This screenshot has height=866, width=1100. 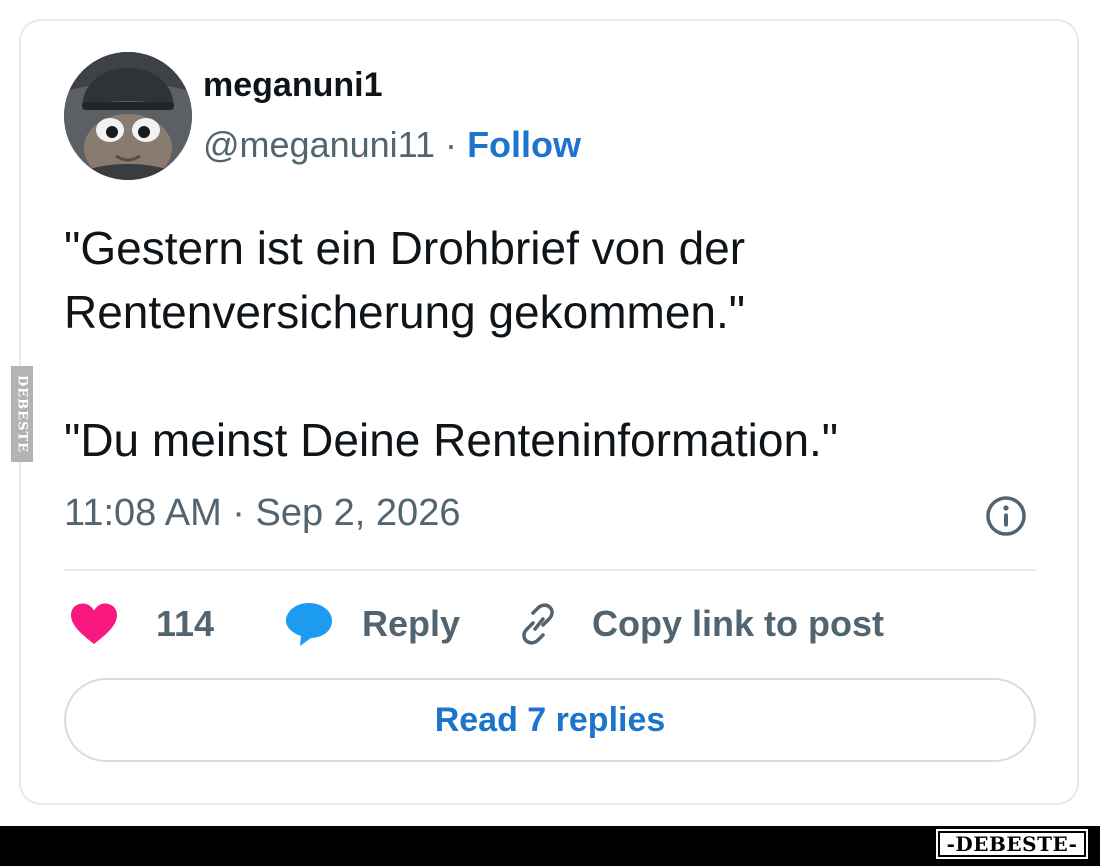 I want to click on side-watermark: DEBESTE, so click(x=22, y=414).